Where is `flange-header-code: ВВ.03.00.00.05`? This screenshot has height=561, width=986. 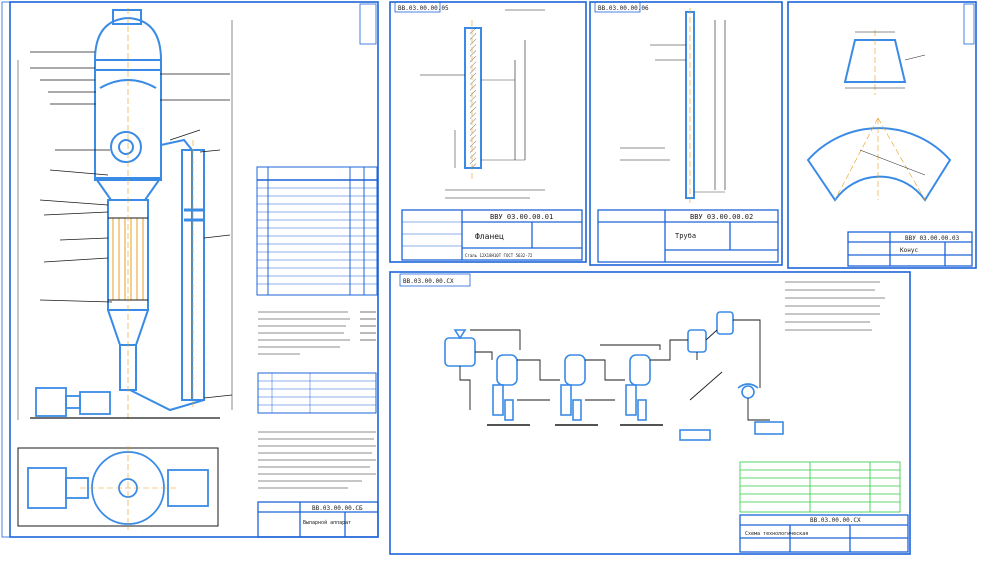
flange-header-code: ВВ.03.00.00.05 is located at coordinates (423, 8).